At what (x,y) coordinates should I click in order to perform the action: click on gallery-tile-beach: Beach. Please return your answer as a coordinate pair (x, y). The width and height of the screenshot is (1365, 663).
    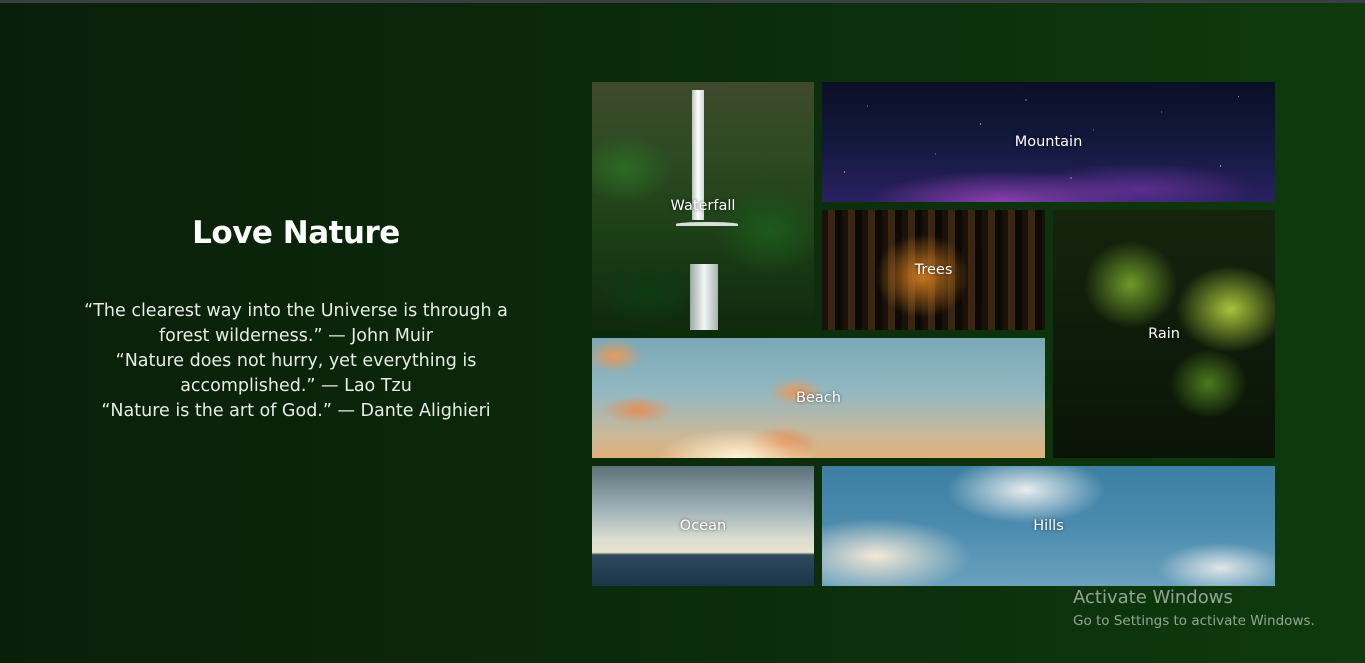
    Looking at the image, I should click on (818, 398).